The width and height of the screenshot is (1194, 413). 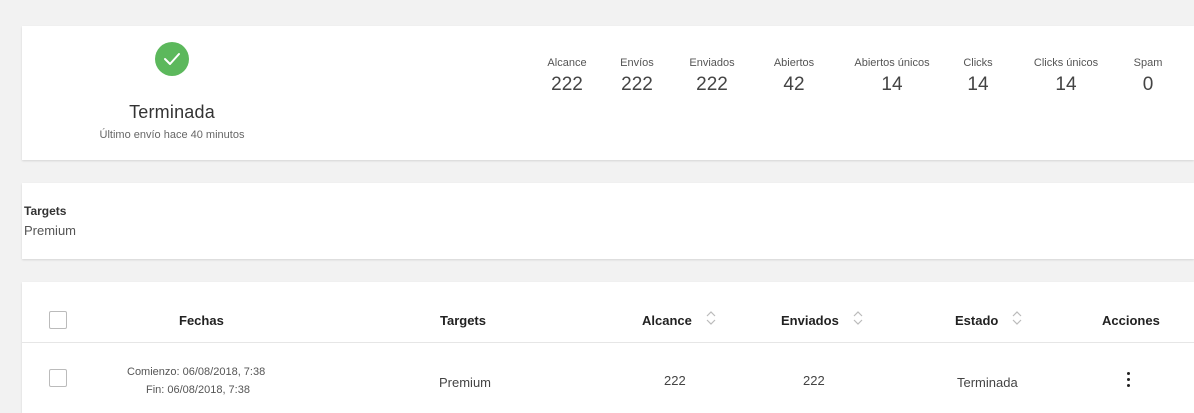 What do you see at coordinates (567, 63) in the screenshot?
I see `stat-label: Alcance` at bounding box center [567, 63].